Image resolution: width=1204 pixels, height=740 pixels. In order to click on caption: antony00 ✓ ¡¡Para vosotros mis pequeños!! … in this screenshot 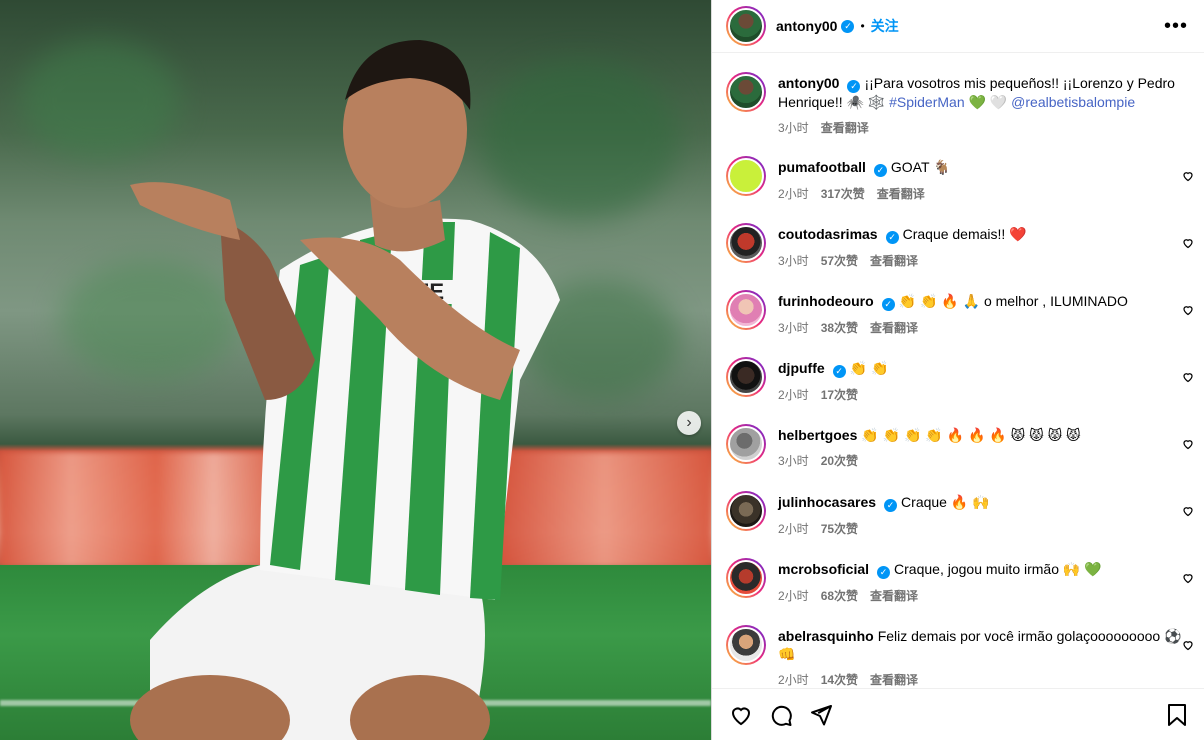, I will do `click(960, 104)`.